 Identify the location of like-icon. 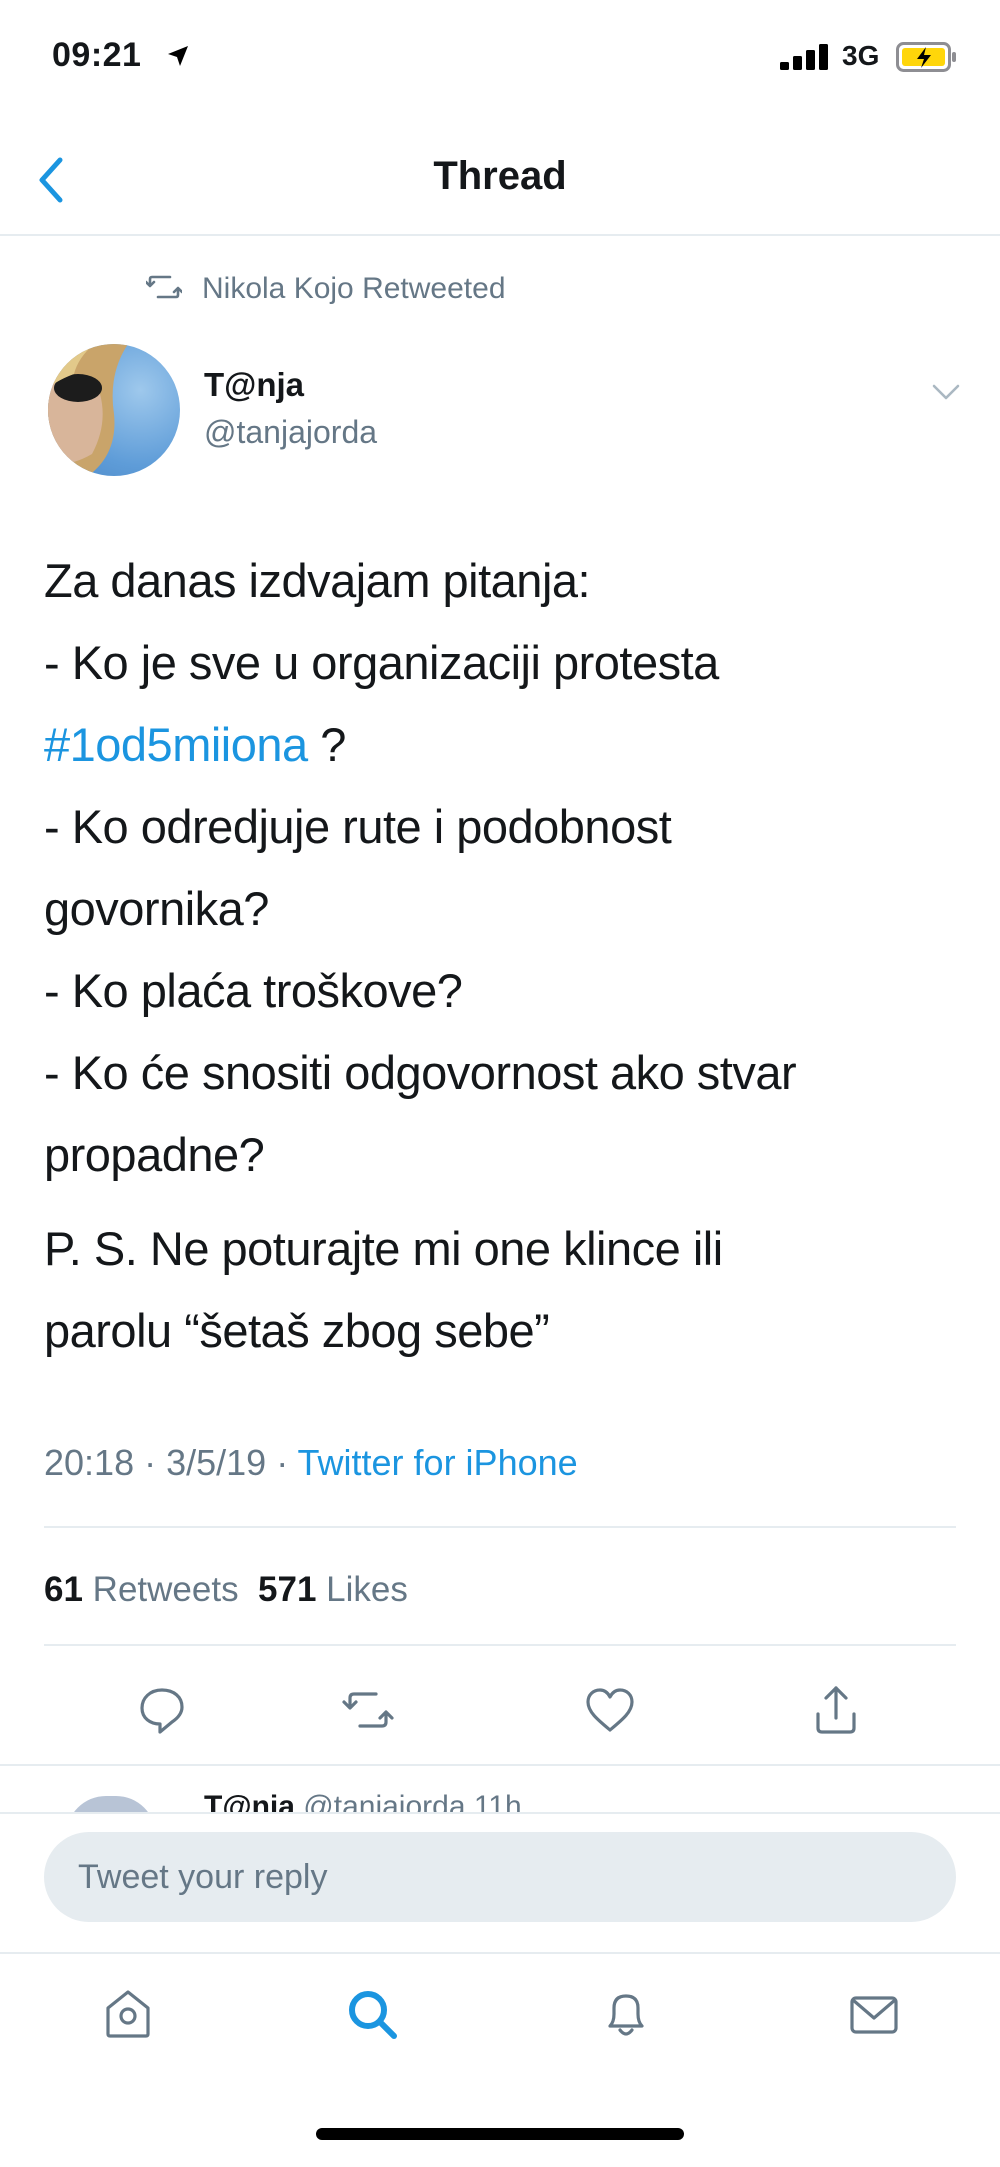
(610, 1710).